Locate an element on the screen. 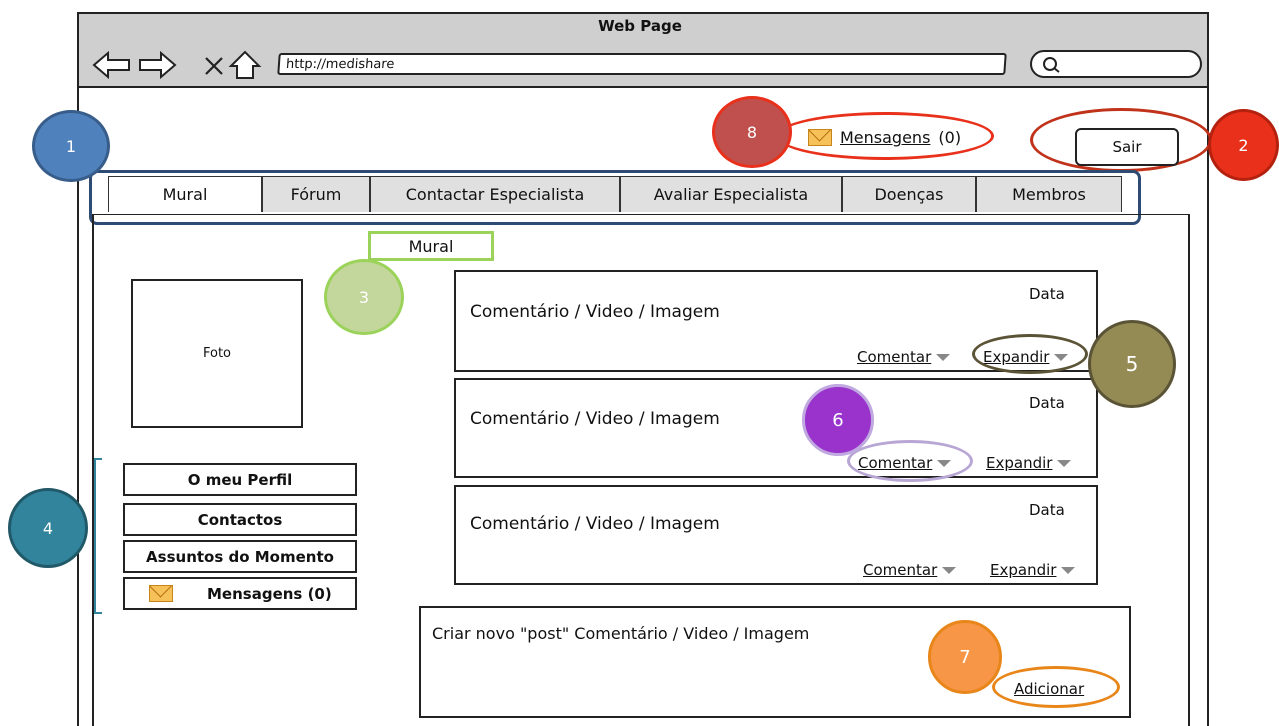 The width and height of the screenshot is (1279, 726). messages-link: Mensagens is located at coordinates (885, 137).